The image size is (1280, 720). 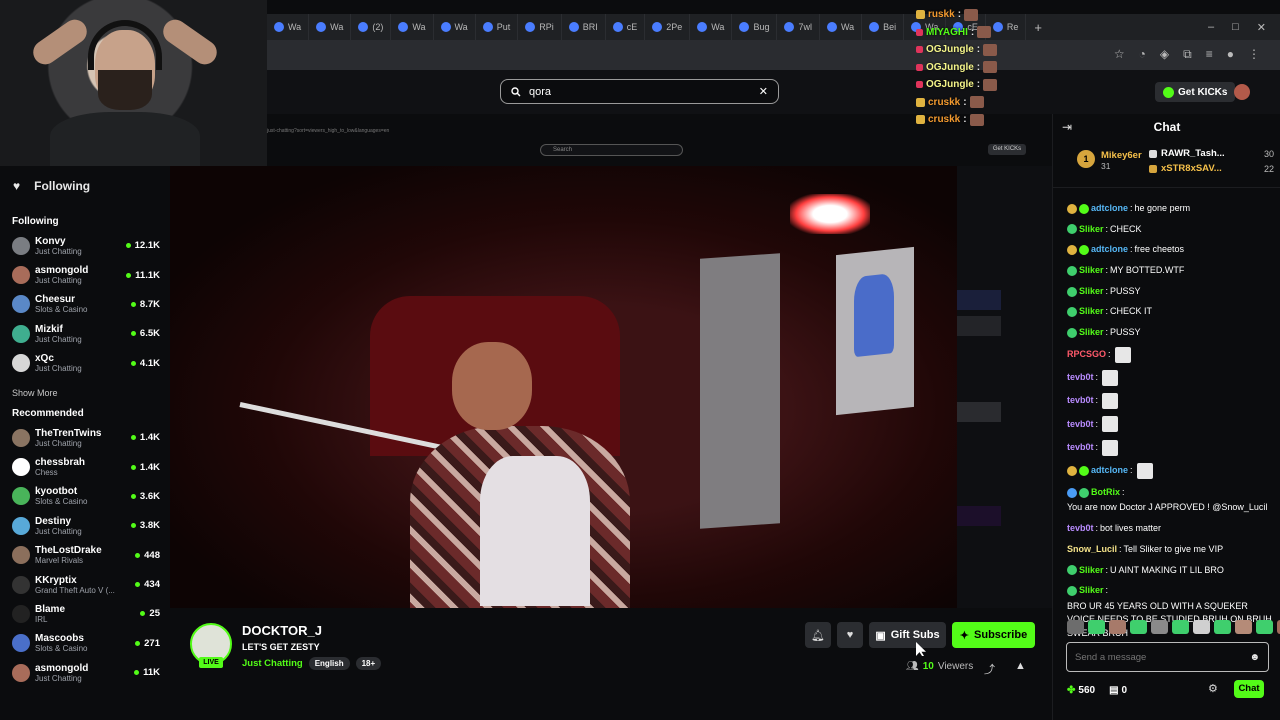 What do you see at coordinates (86, 466) in the screenshot?
I see `sidebar-channel: chessbrah Chess 1.4K` at bounding box center [86, 466].